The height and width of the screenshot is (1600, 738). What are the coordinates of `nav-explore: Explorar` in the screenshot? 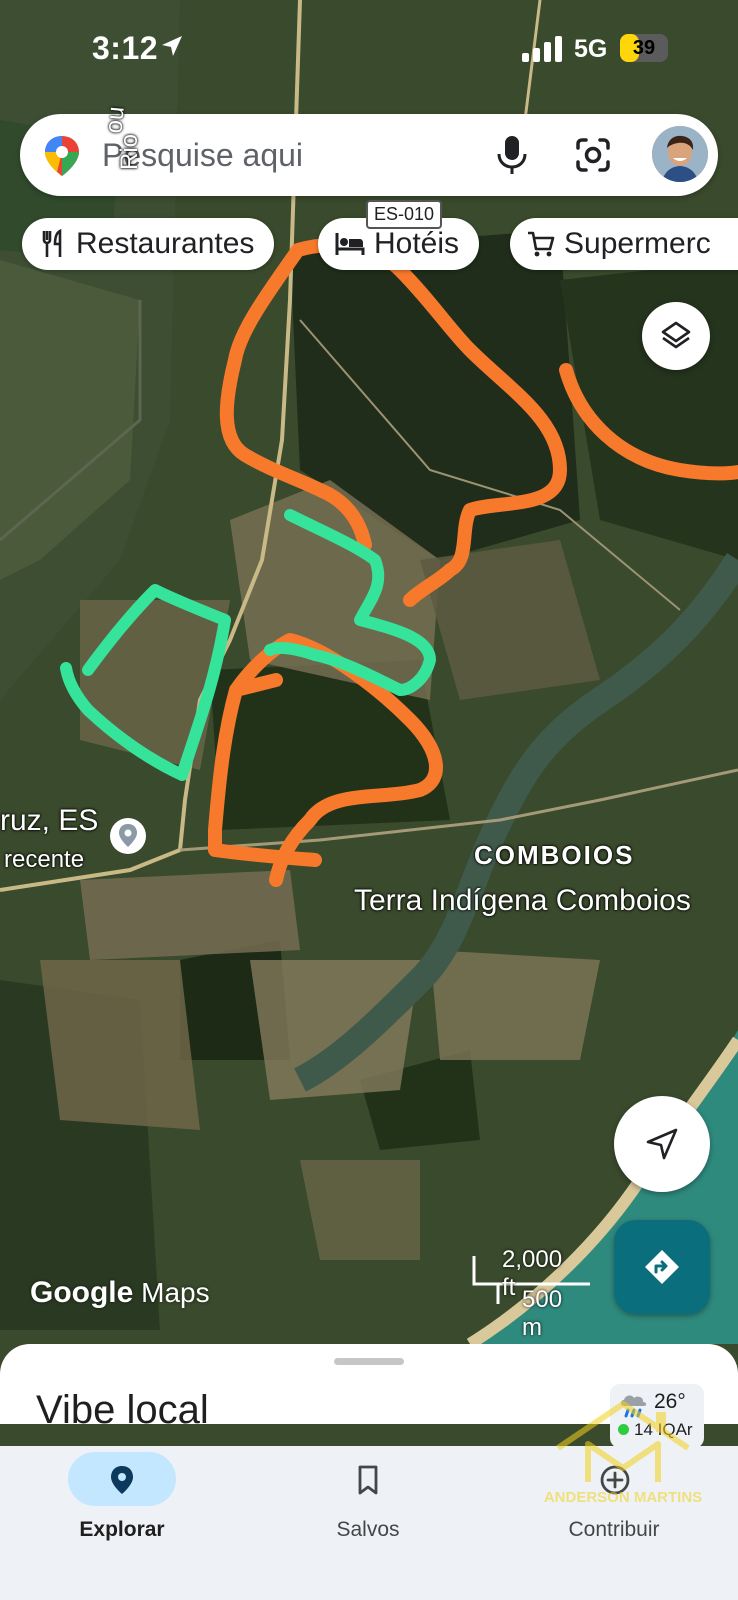 It's located at (122, 1511).